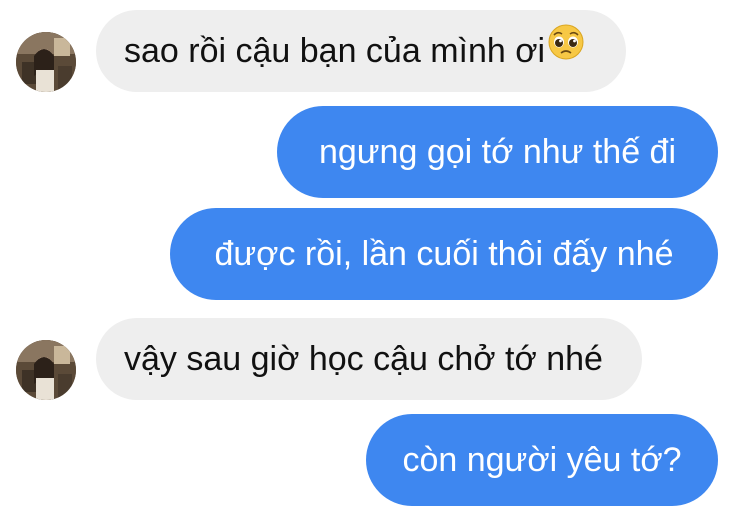 The image size is (750, 506). I want to click on message-text: còn người yêu tớ?, so click(542, 460).